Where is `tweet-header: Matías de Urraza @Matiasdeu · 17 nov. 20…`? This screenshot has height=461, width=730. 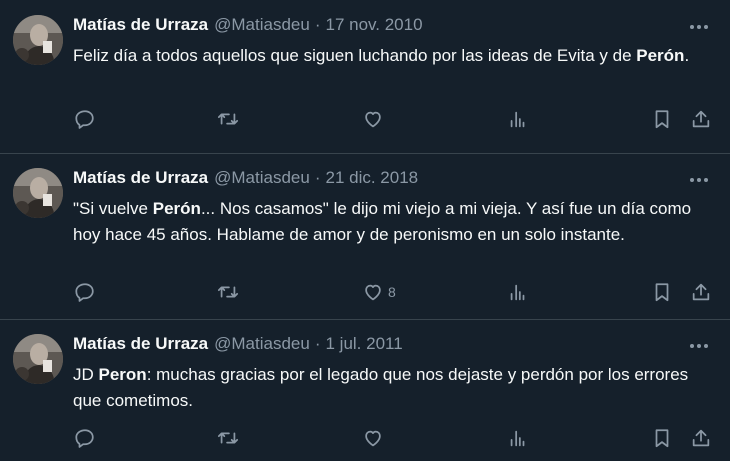 tweet-header: Matías de Urraza @Matiasdeu · 17 nov. 20… is located at coordinates (248, 26).